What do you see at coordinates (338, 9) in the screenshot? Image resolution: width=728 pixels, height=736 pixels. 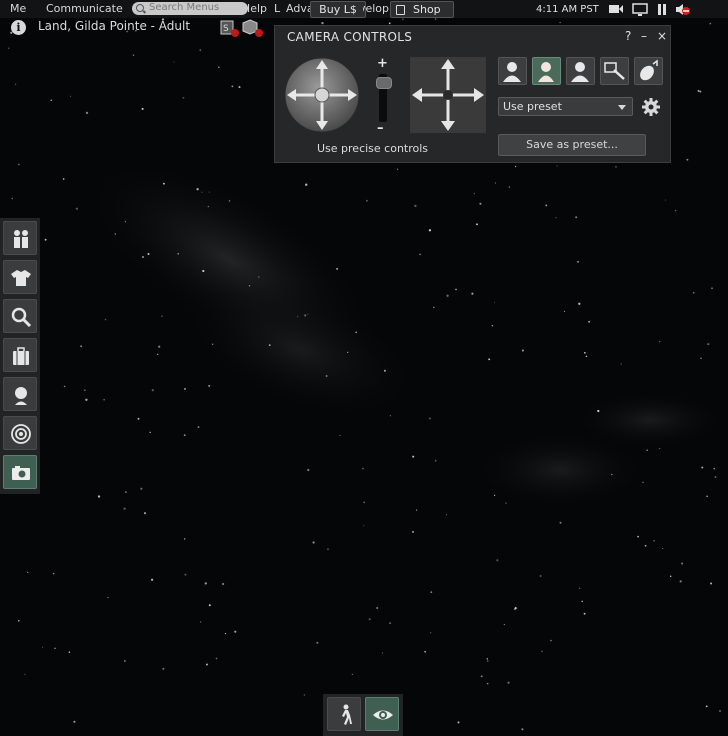 I see `buy-currency-button: Buy L$` at bounding box center [338, 9].